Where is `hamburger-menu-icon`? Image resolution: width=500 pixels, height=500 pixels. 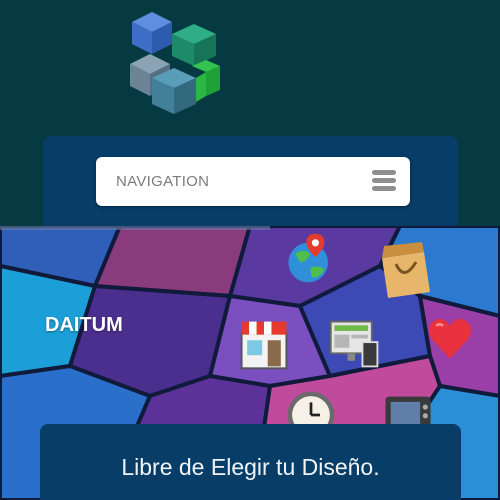
hamburger-menu-icon is located at coordinates (384, 181).